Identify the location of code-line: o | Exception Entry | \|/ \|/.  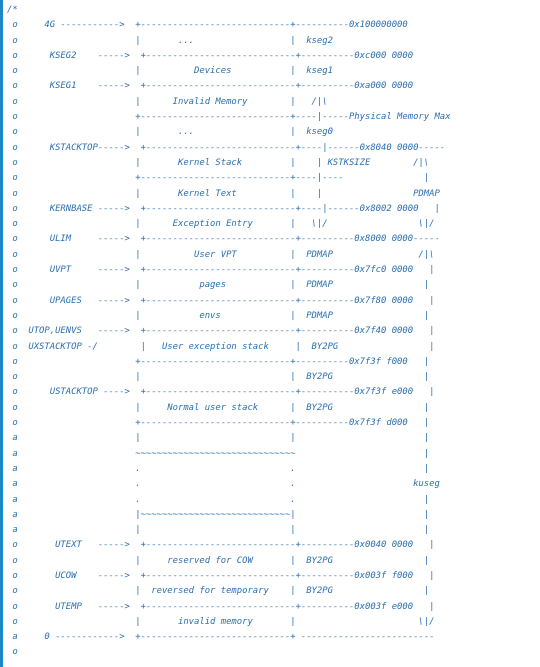
(221, 224).